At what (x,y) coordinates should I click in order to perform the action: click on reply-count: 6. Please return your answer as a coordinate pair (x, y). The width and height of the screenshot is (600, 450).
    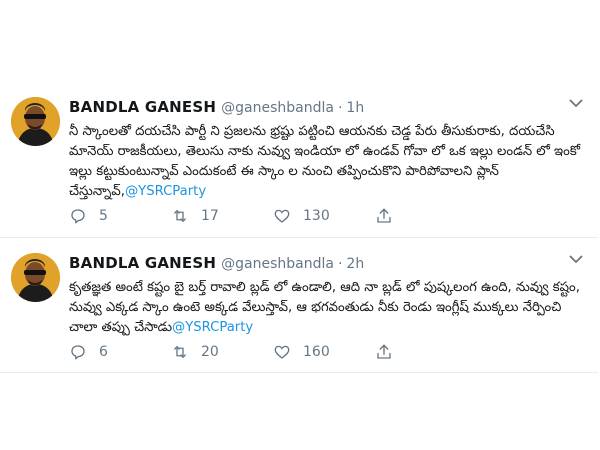
    Looking at the image, I should click on (103, 352).